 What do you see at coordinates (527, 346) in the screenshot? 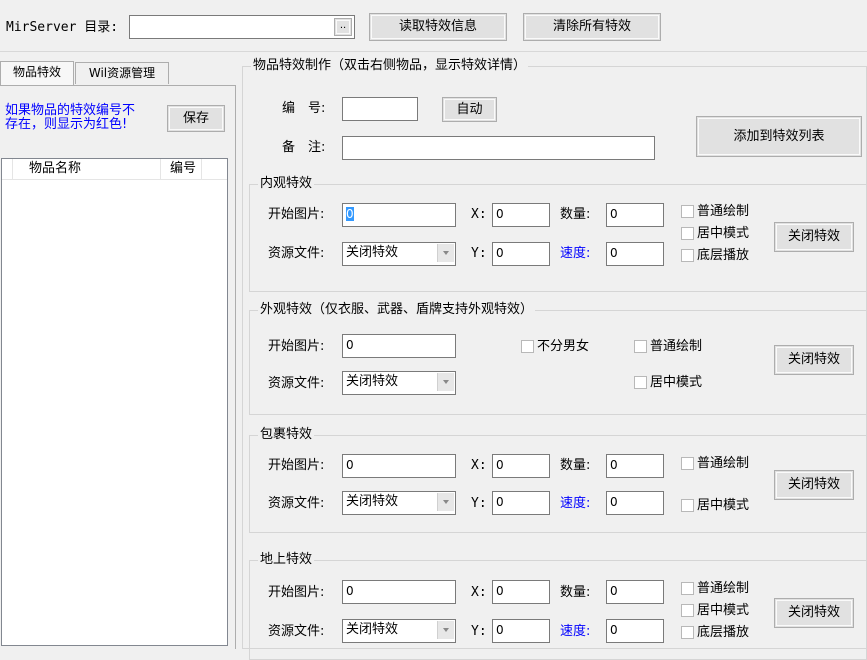
I see `outer-any-gender-checkbox` at bounding box center [527, 346].